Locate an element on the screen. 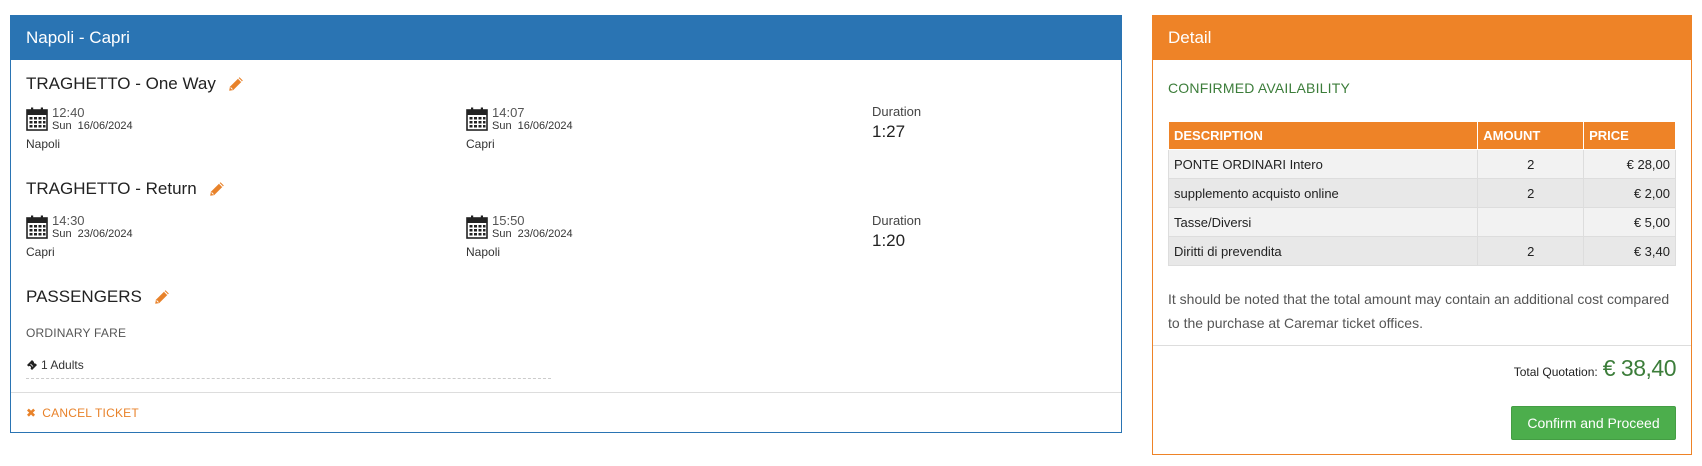  arrival-time: 14:07 is located at coordinates (508, 112).